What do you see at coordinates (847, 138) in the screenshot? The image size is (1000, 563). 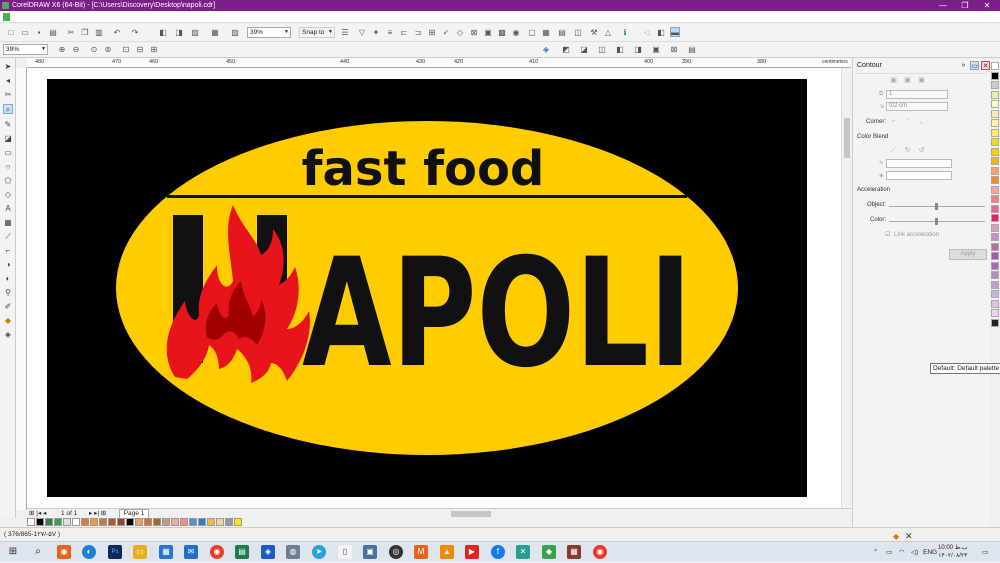 I see `vertical-scroll-thumb` at bounding box center [847, 138].